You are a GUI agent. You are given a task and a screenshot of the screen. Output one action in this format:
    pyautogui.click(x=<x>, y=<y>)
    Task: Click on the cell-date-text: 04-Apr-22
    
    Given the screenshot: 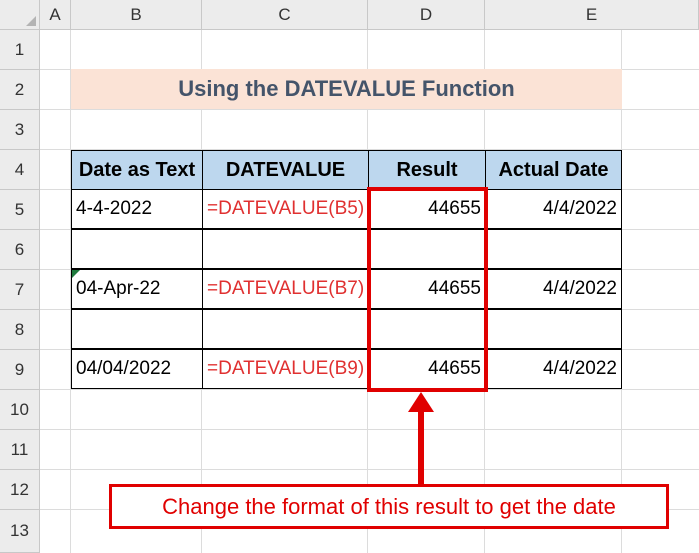 What is the action you would take?
    pyautogui.click(x=137, y=289)
    